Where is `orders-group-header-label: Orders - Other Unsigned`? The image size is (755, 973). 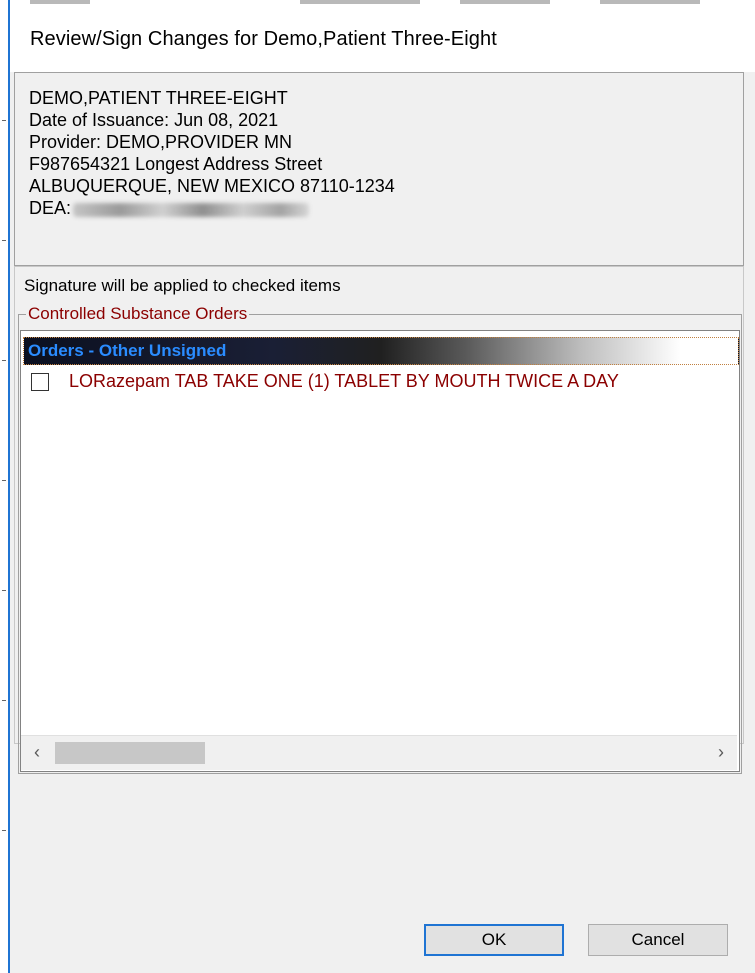
orders-group-header-label: Orders - Other Unsigned is located at coordinates (127, 350).